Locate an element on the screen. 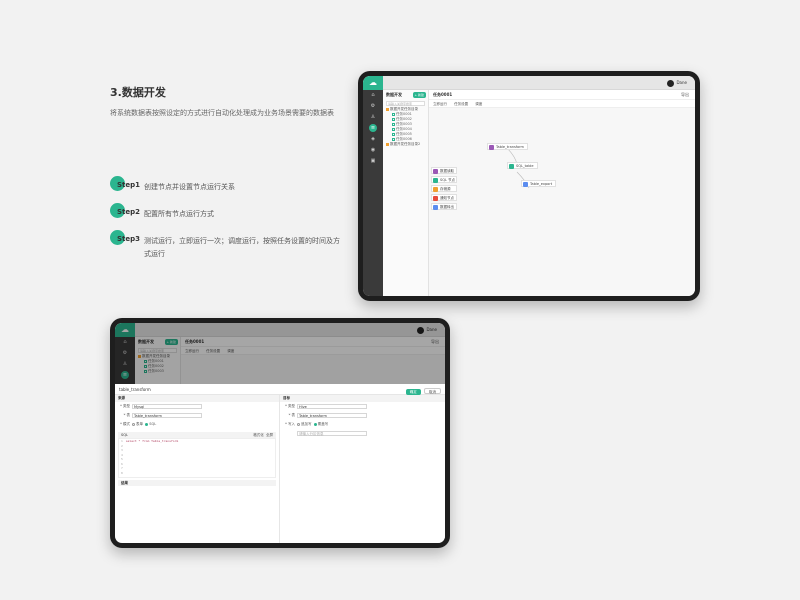 The image size is (800, 600). write-radio-group: 追加写 覆盖写 is located at coordinates (312, 424).